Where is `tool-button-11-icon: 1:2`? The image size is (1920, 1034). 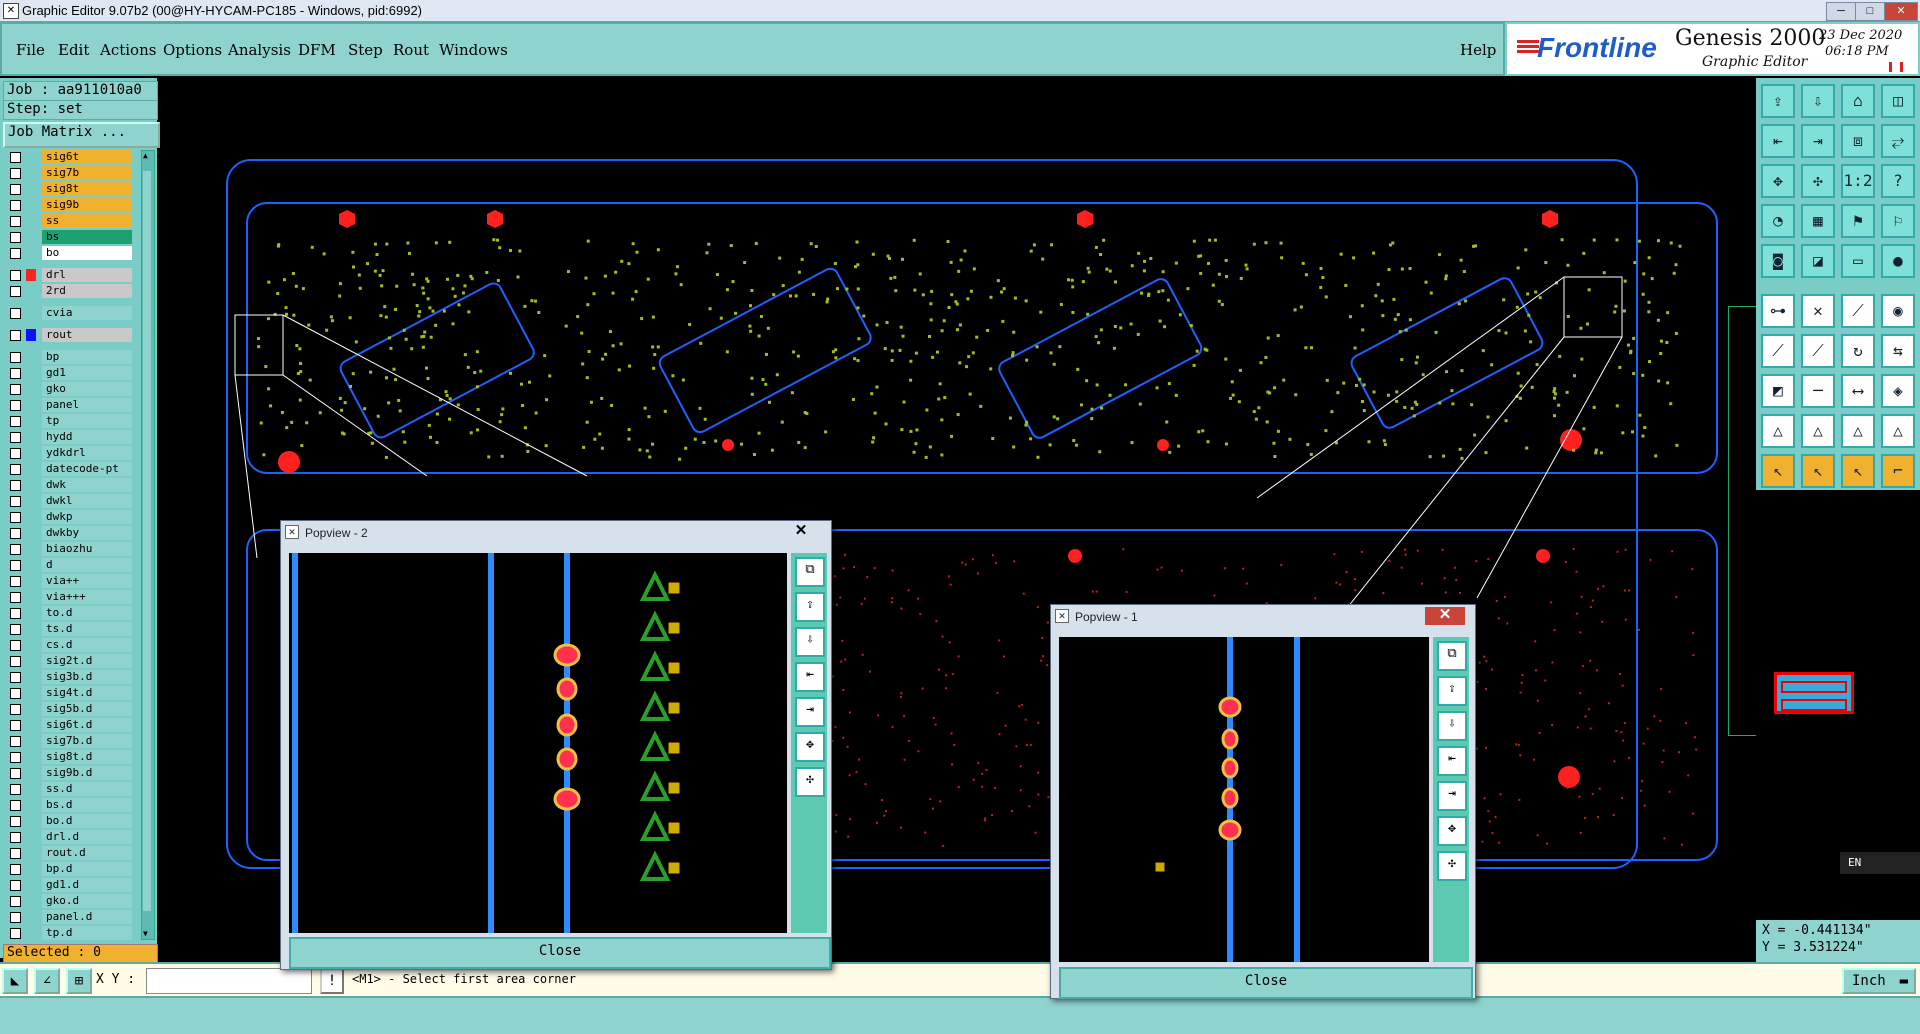 tool-button-11-icon: 1:2 is located at coordinates (1858, 181).